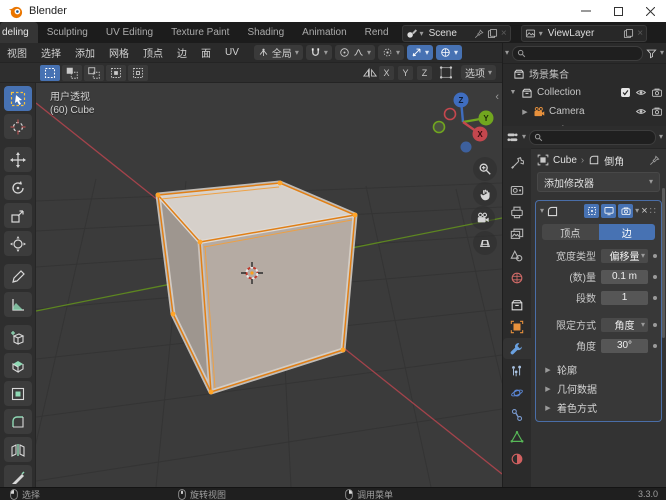  Describe the element at coordinates (586, 11) in the screenshot. I see `minimize-button` at that location.